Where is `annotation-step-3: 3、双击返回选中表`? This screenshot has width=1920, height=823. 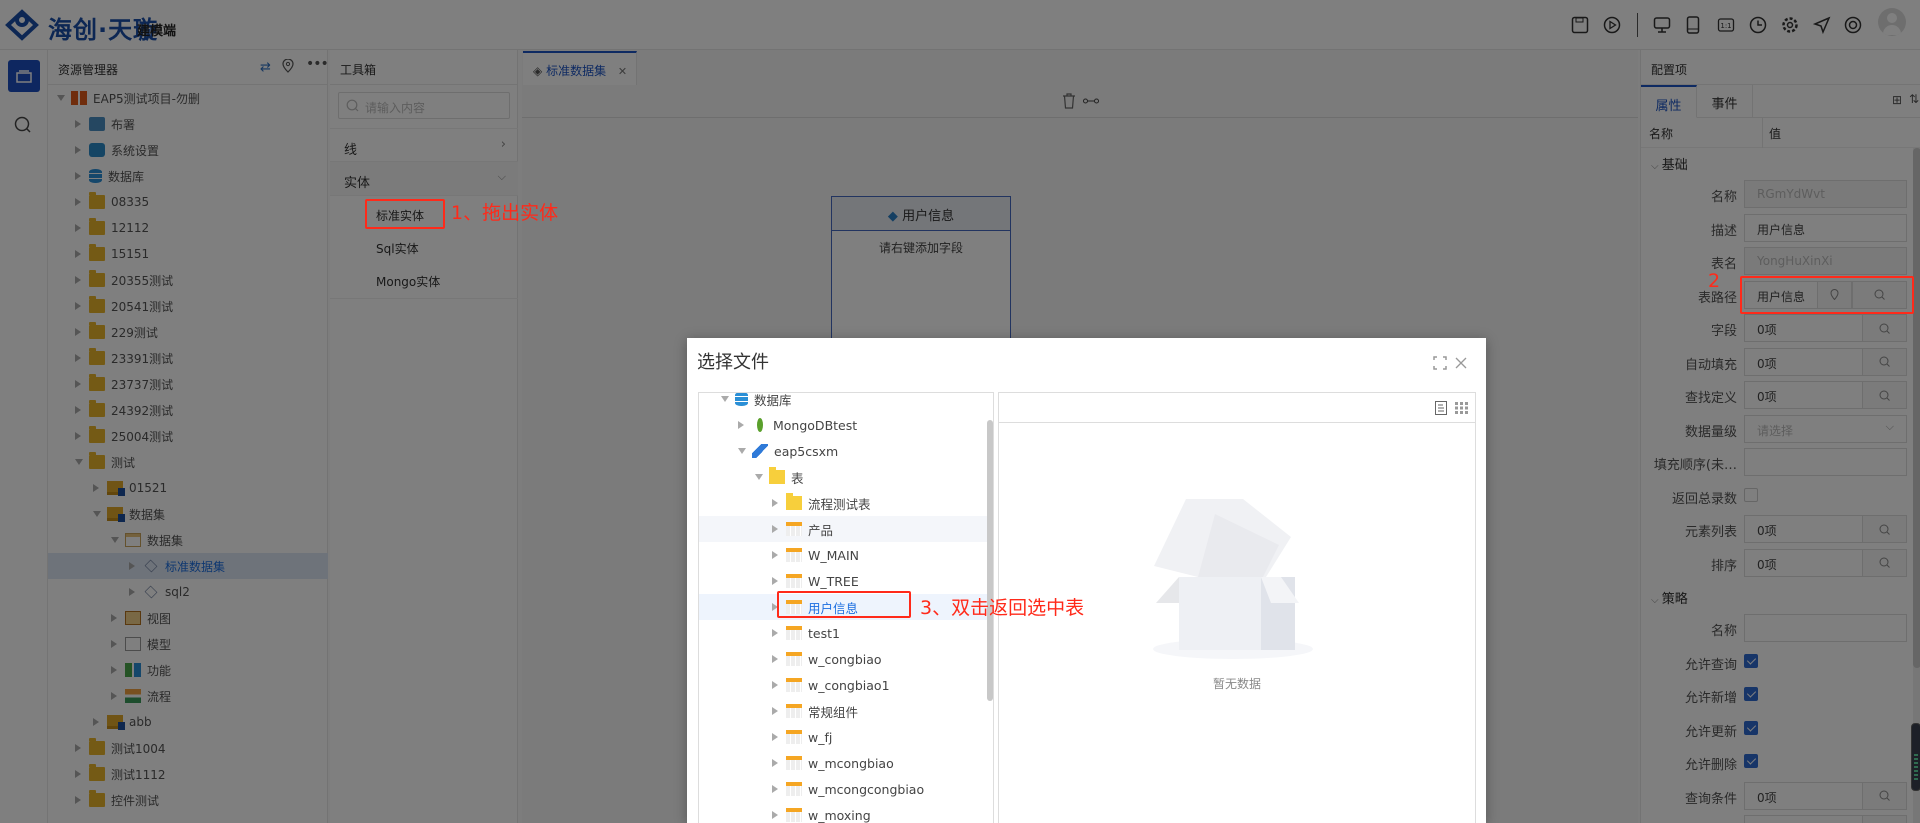
annotation-step-3: 3、双击返回选中表 is located at coordinates (1002, 608).